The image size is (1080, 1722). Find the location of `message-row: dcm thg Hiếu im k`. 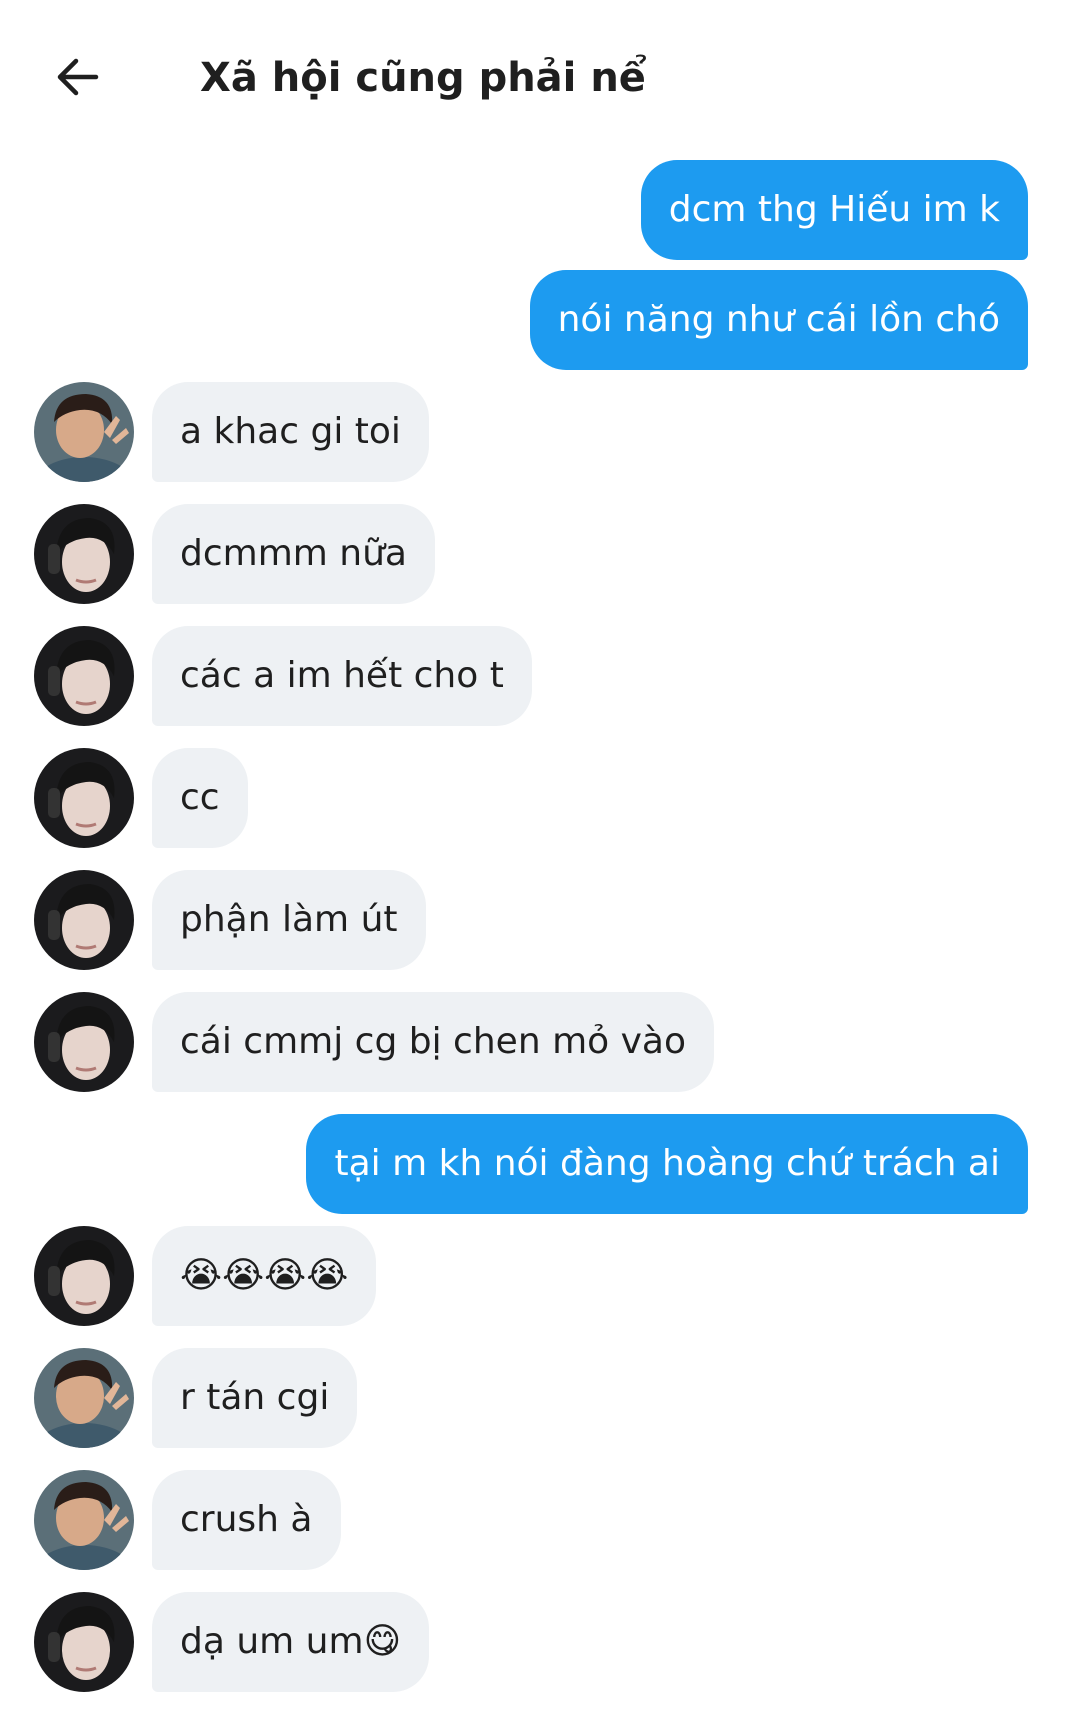

message-row: dcm thg Hiếu im k is located at coordinates (540, 210).